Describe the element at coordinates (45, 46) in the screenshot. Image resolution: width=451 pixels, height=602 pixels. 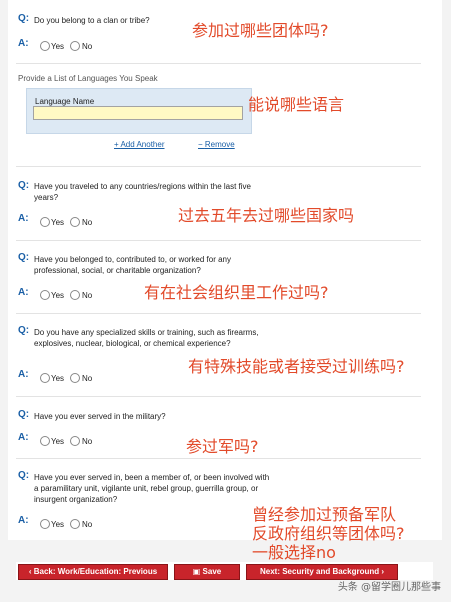
I see `radio-clan-yes` at that location.